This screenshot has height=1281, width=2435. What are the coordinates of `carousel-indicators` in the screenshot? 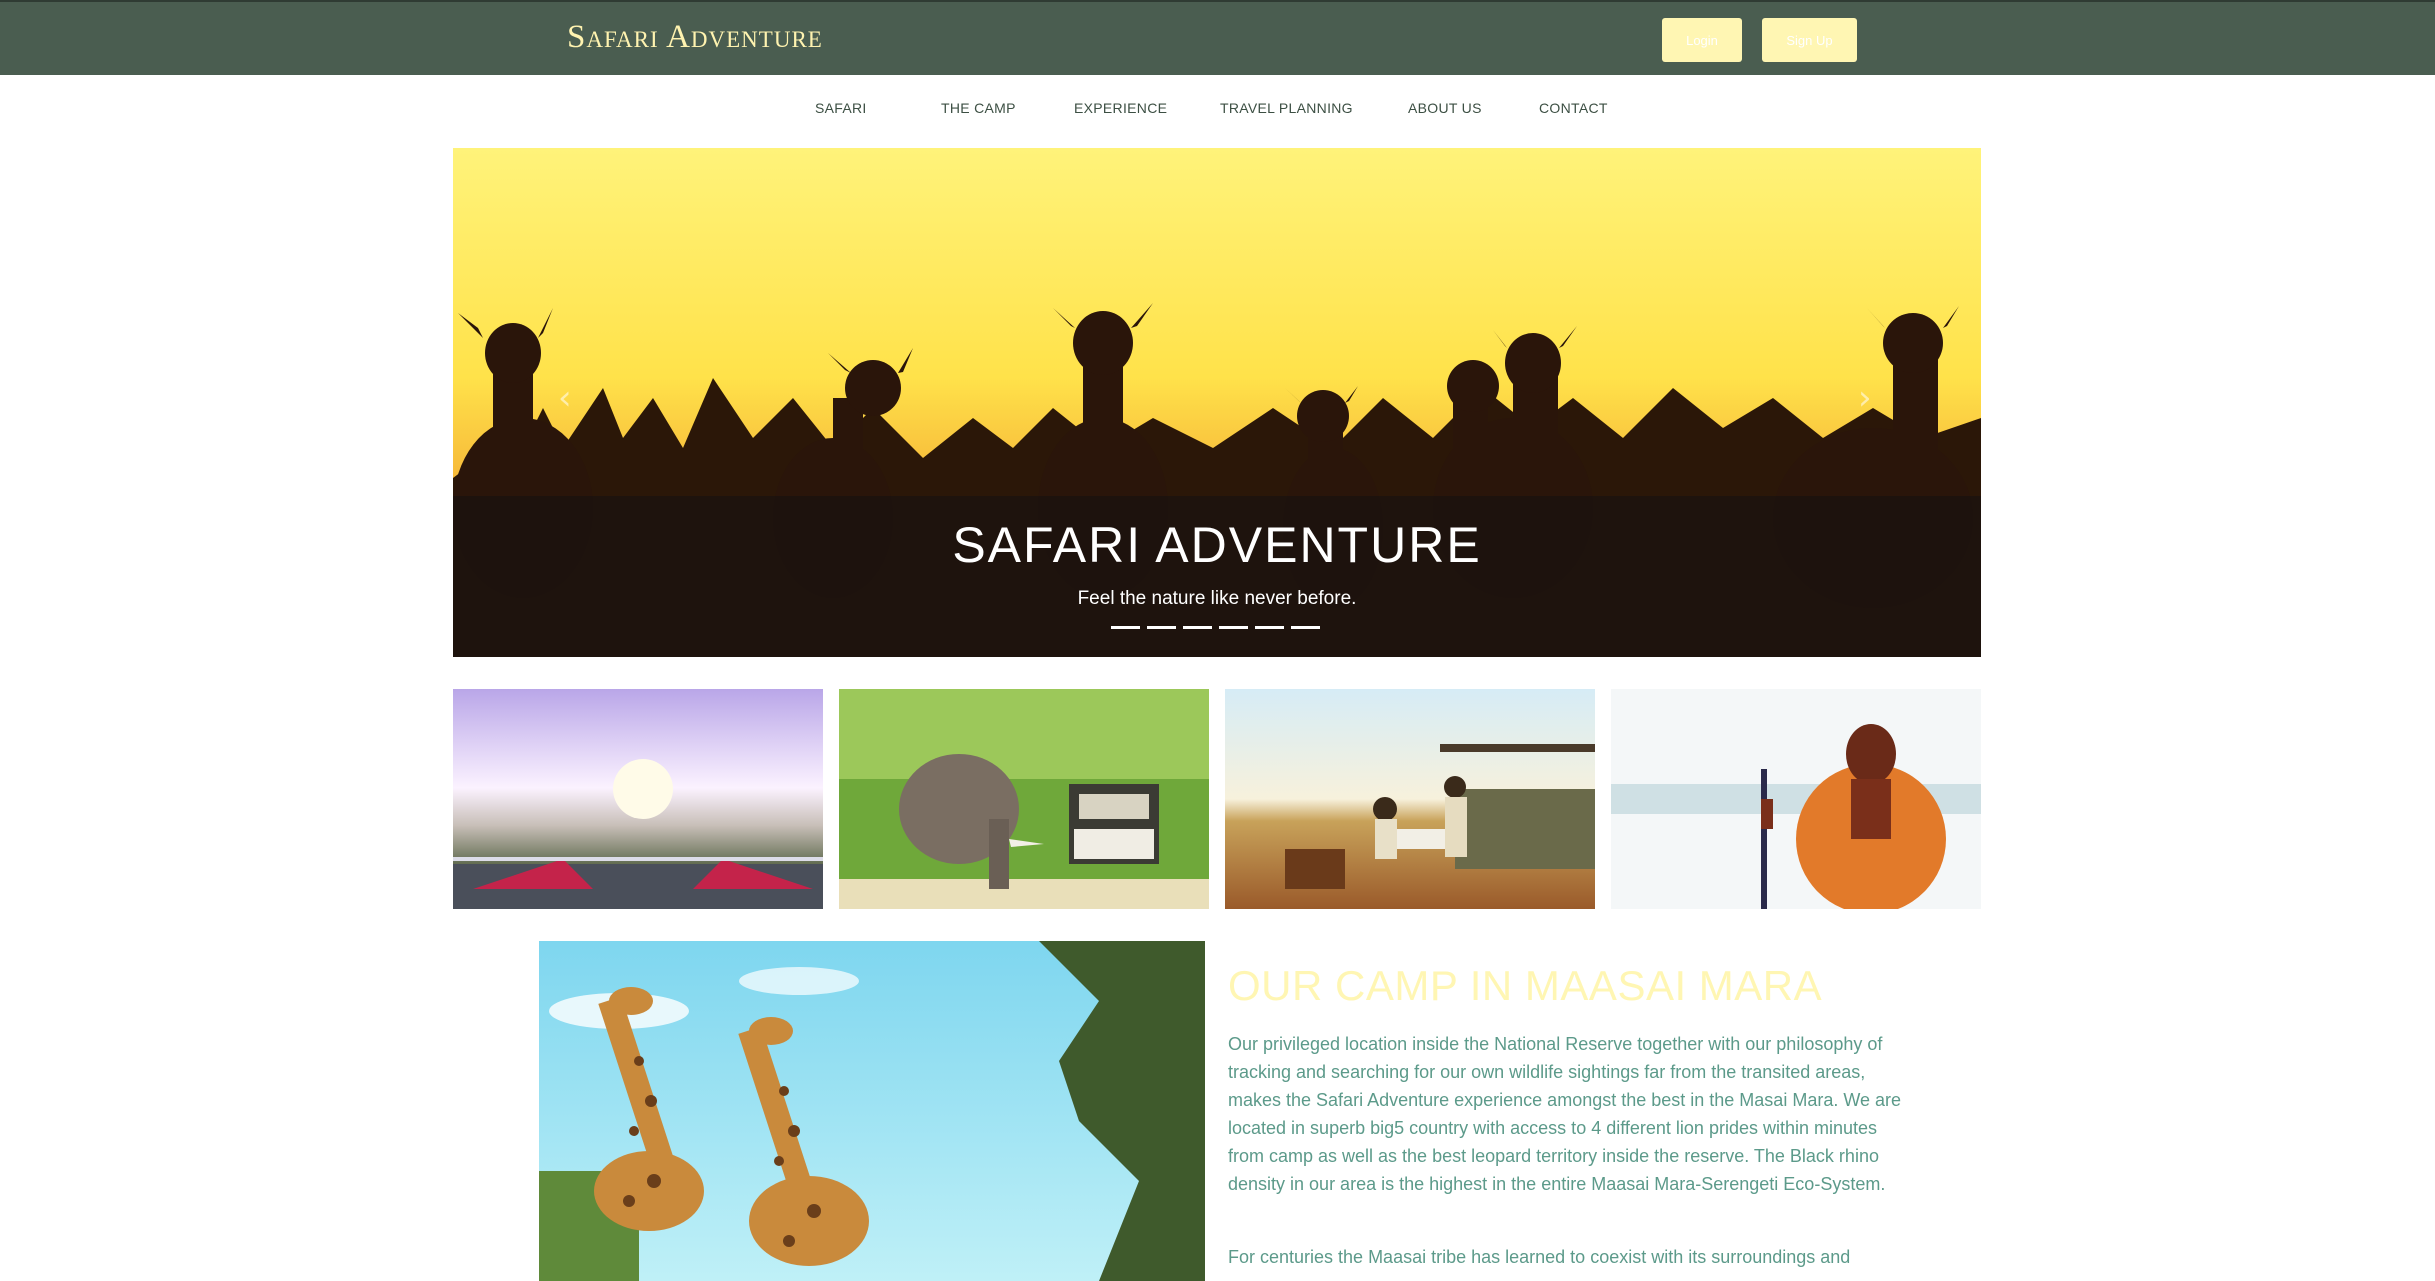 It's located at (1217, 629).